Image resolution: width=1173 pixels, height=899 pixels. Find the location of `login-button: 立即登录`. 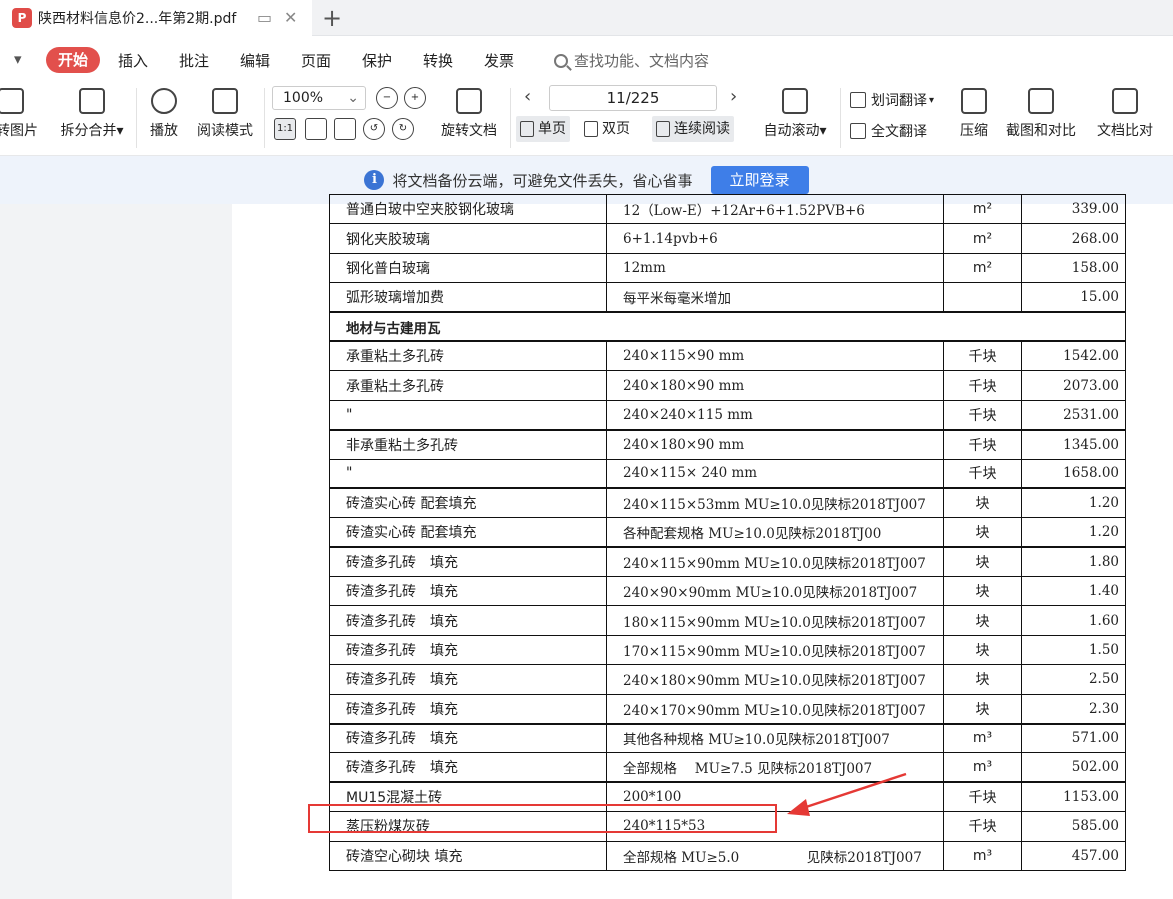

login-button: 立即登录 is located at coordinates (759, 180).